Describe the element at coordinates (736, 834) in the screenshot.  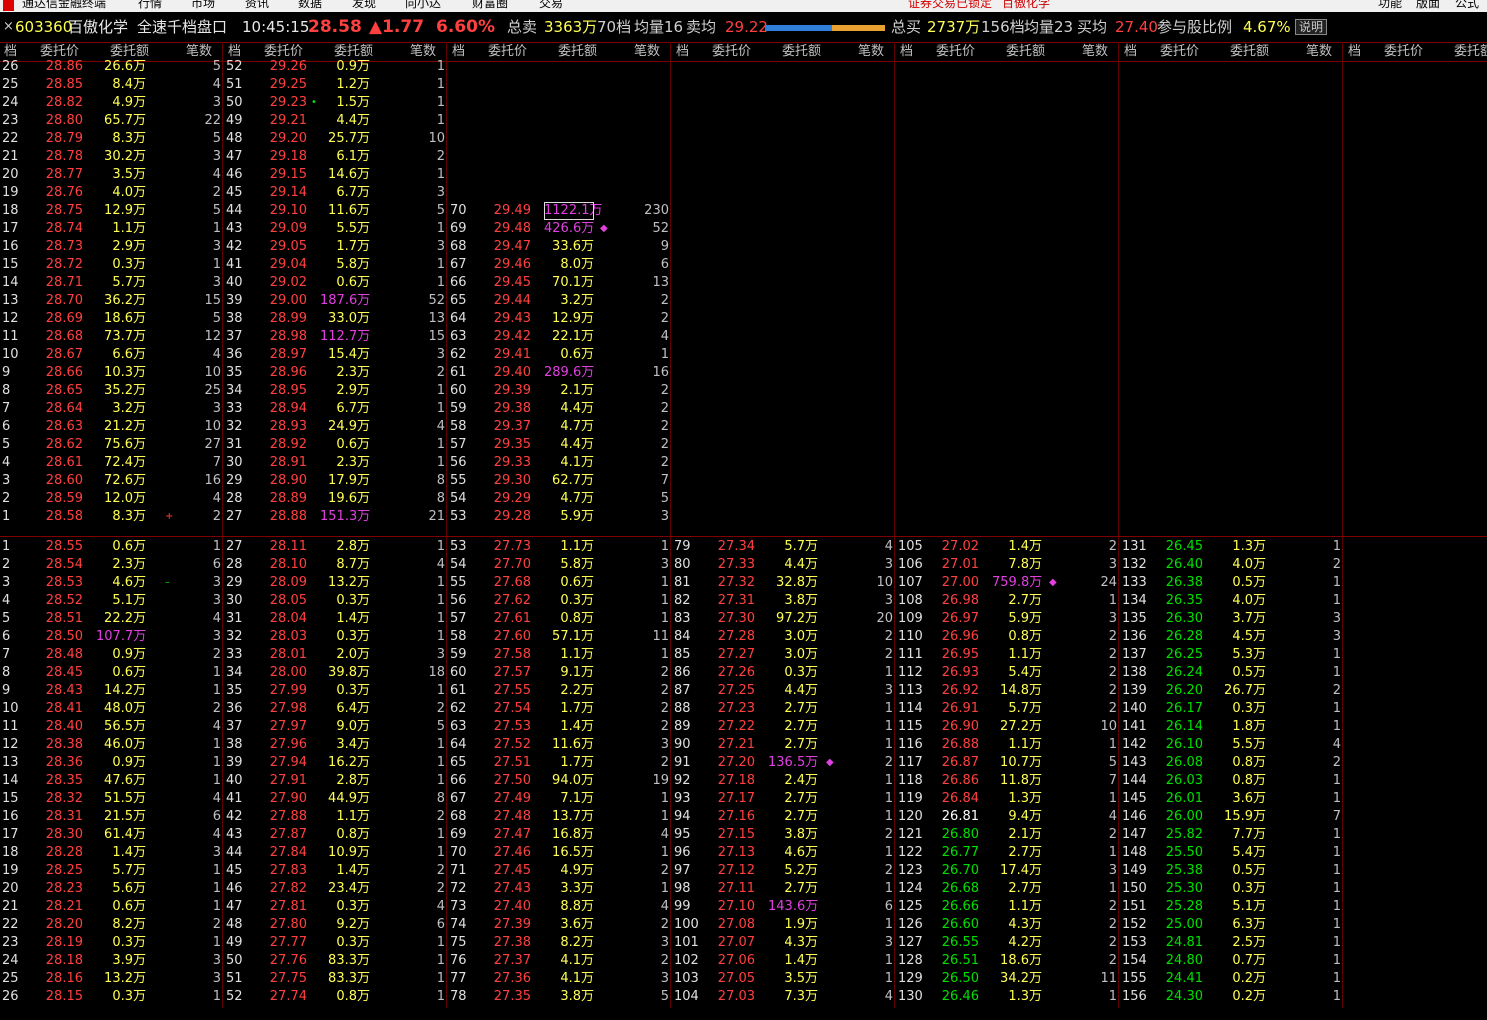
I see `order-price: 27.15` at that location.